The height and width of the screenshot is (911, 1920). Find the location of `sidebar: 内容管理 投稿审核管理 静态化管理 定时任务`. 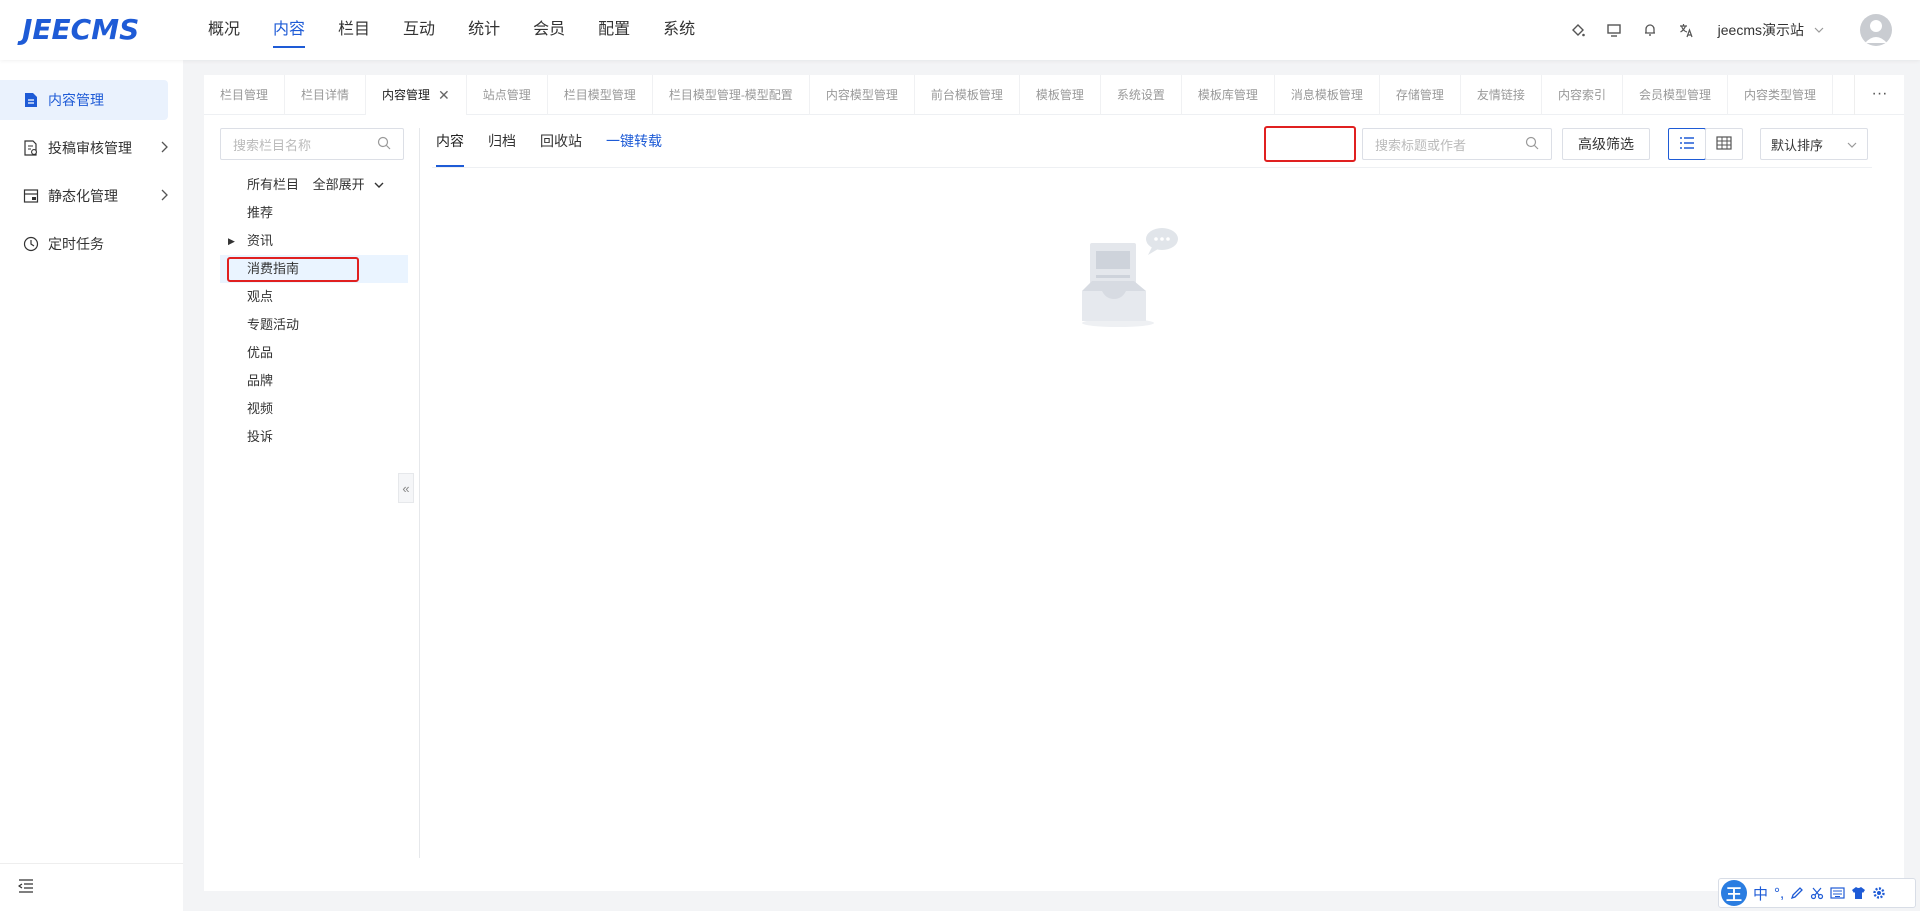

sidebar: 内容管理 投稿审核管理 静态化管理 定时任务 is located at coordinates (91, 485).